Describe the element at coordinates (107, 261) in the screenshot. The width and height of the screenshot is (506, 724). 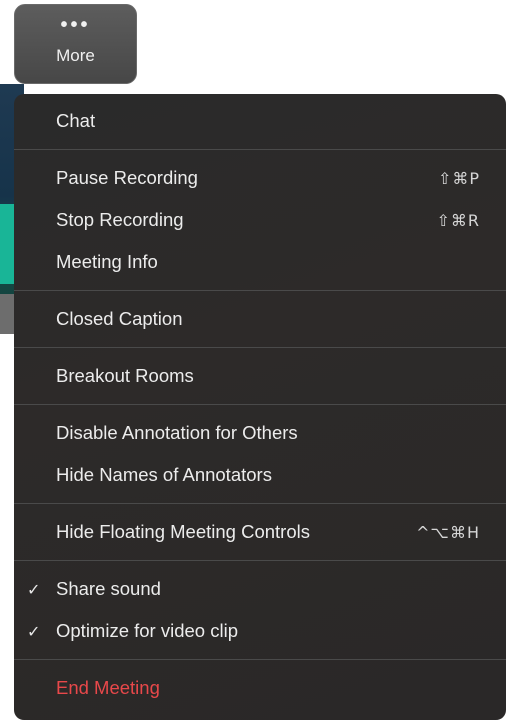
I see `menu-item-label: Meeting Info` at that location.